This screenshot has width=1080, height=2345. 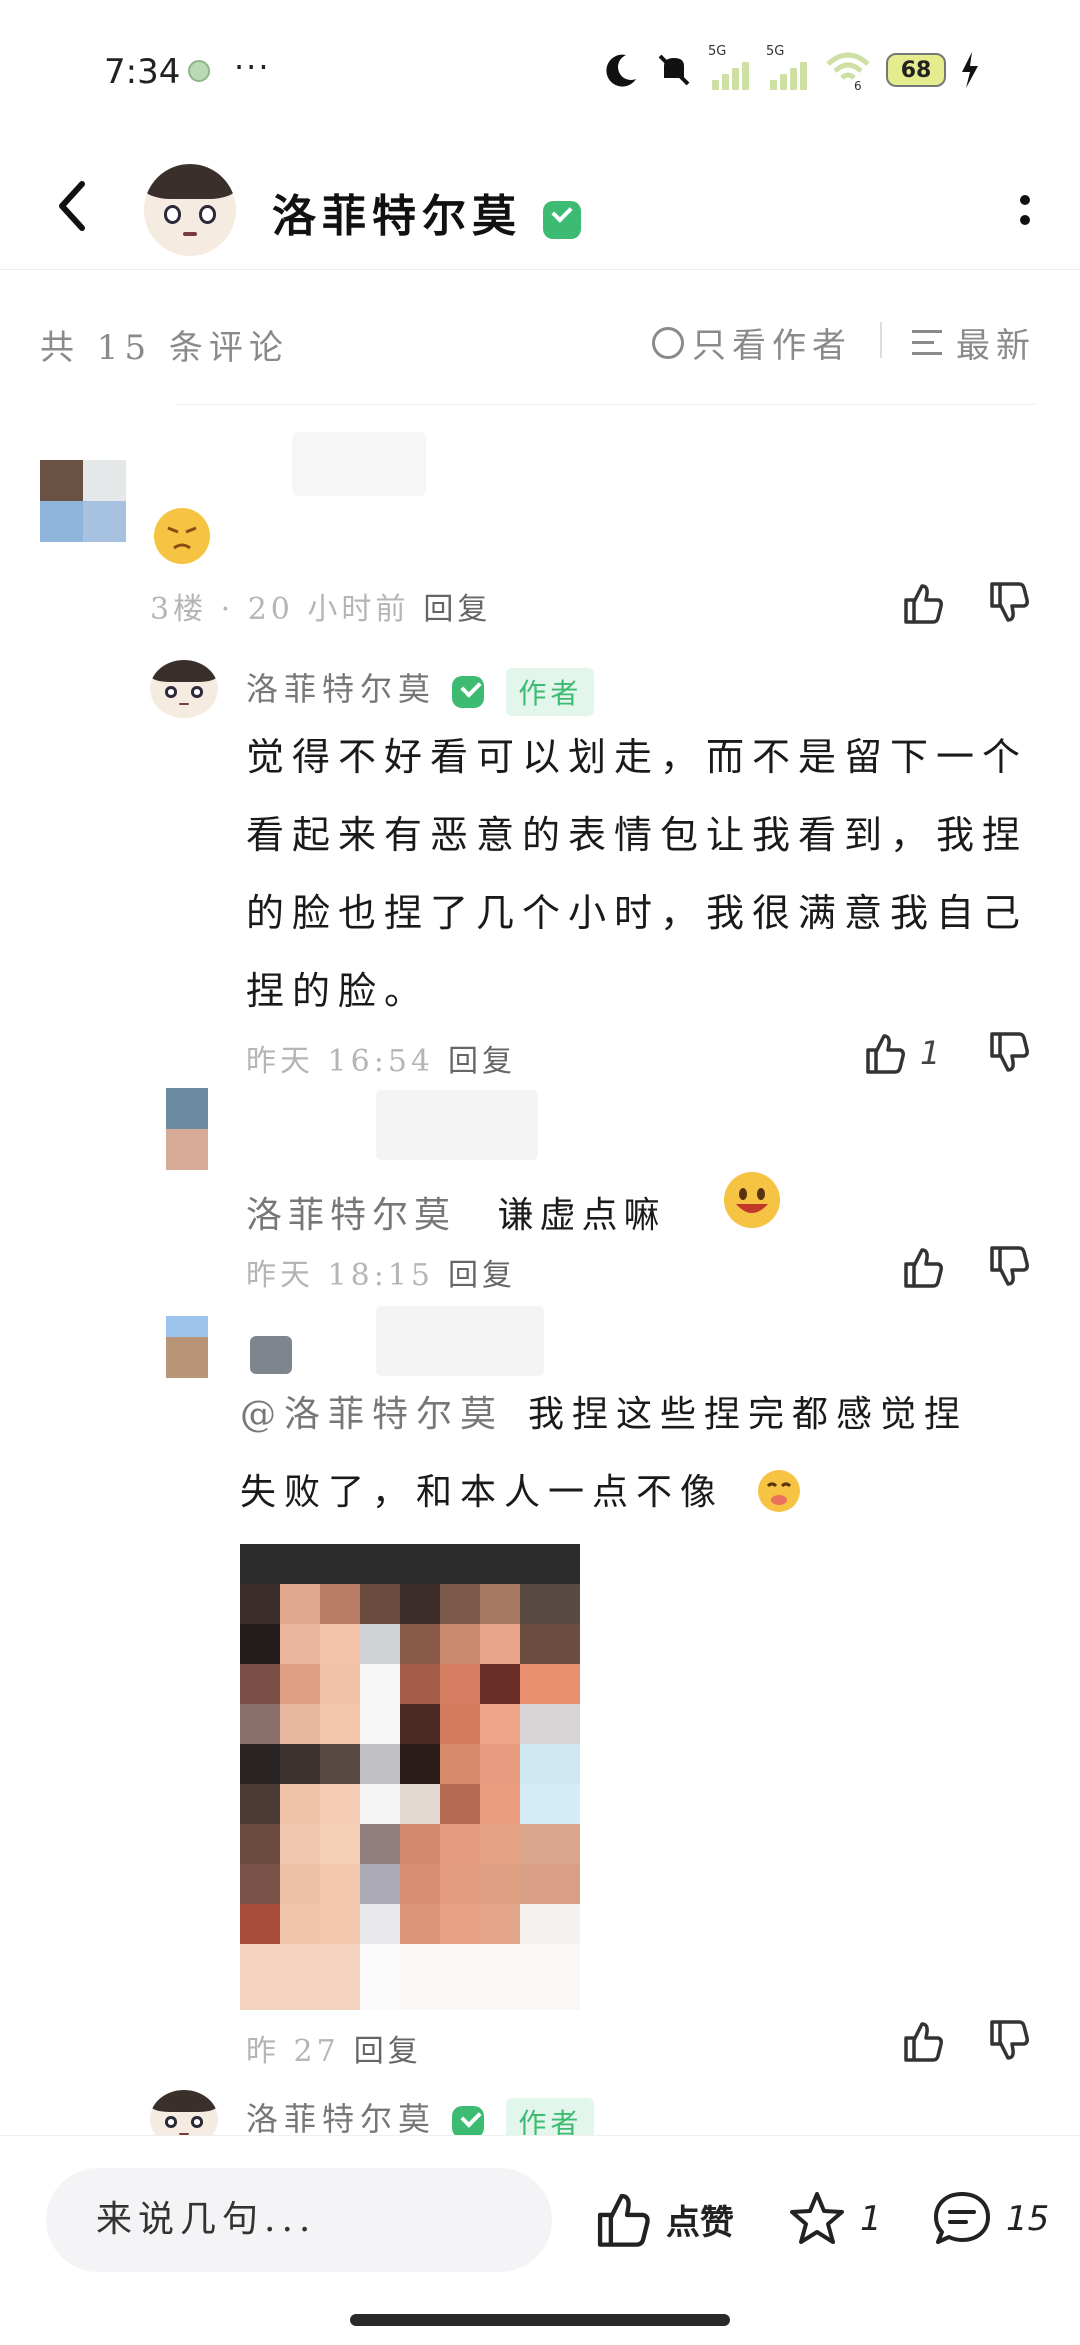 What do you see at coordinates (779, 1491) in the screenshot?
I see `drooling-emoji-icon` at bounding box center [779, 1491].